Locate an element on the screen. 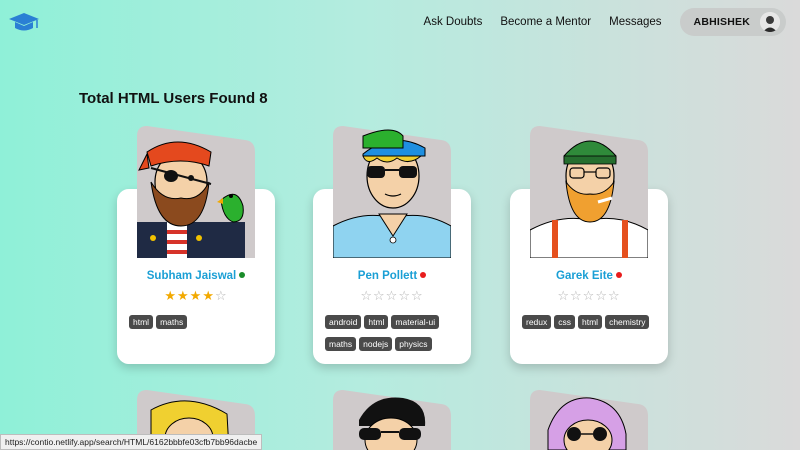 The image size is (800, 450). star-rating: ★★★★☆ is located at coordinates (196, 296).